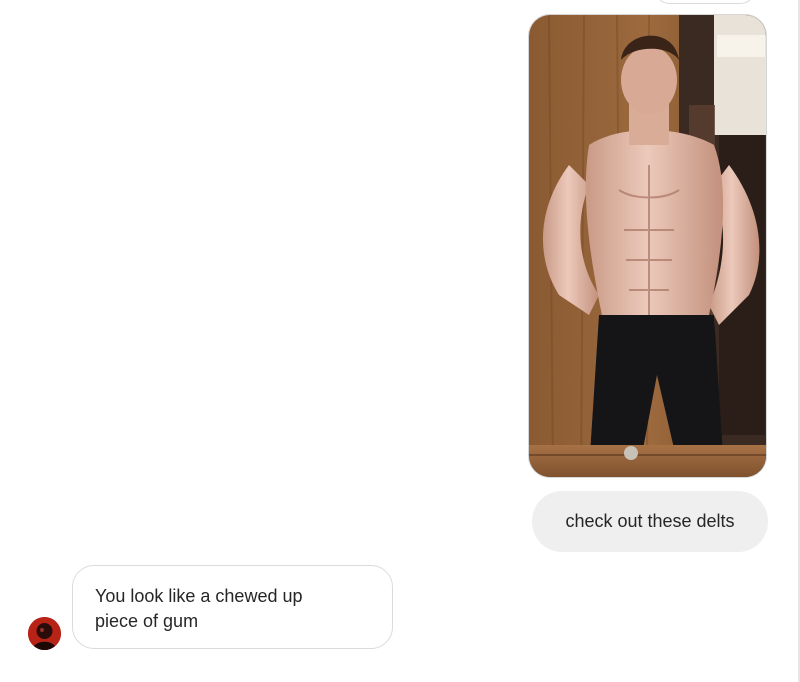 This screenshot has width=800, height=682. Describe the element at coordinates (705, 2) in the screenshot. I see `previous-message-bubble` at that location.